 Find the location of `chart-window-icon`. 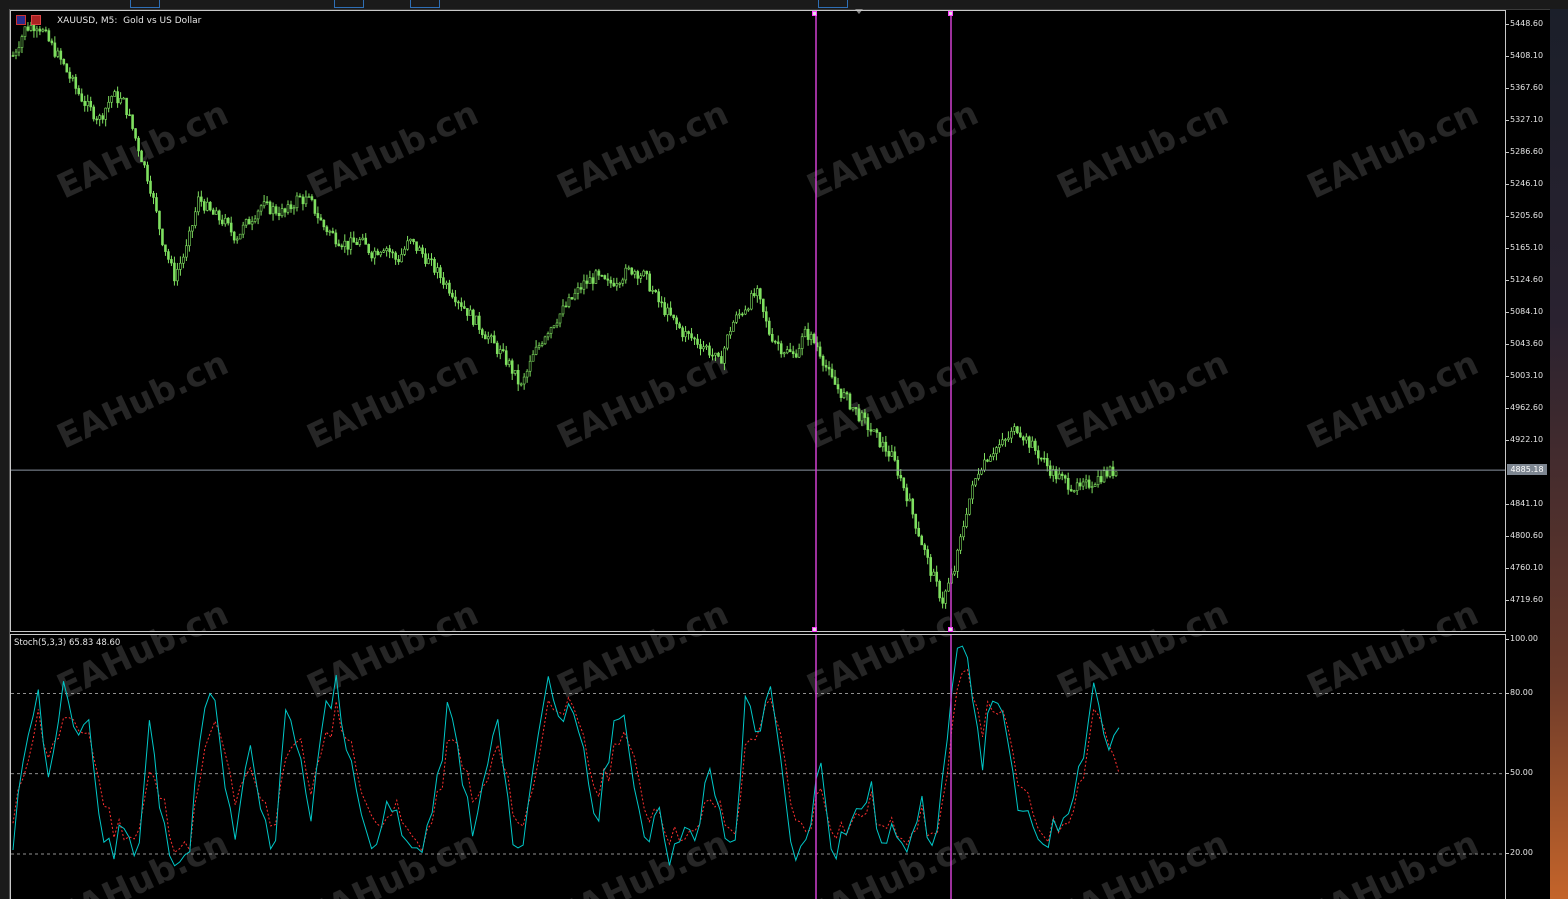

chart-window-icon is located at coordinates (21, 20).